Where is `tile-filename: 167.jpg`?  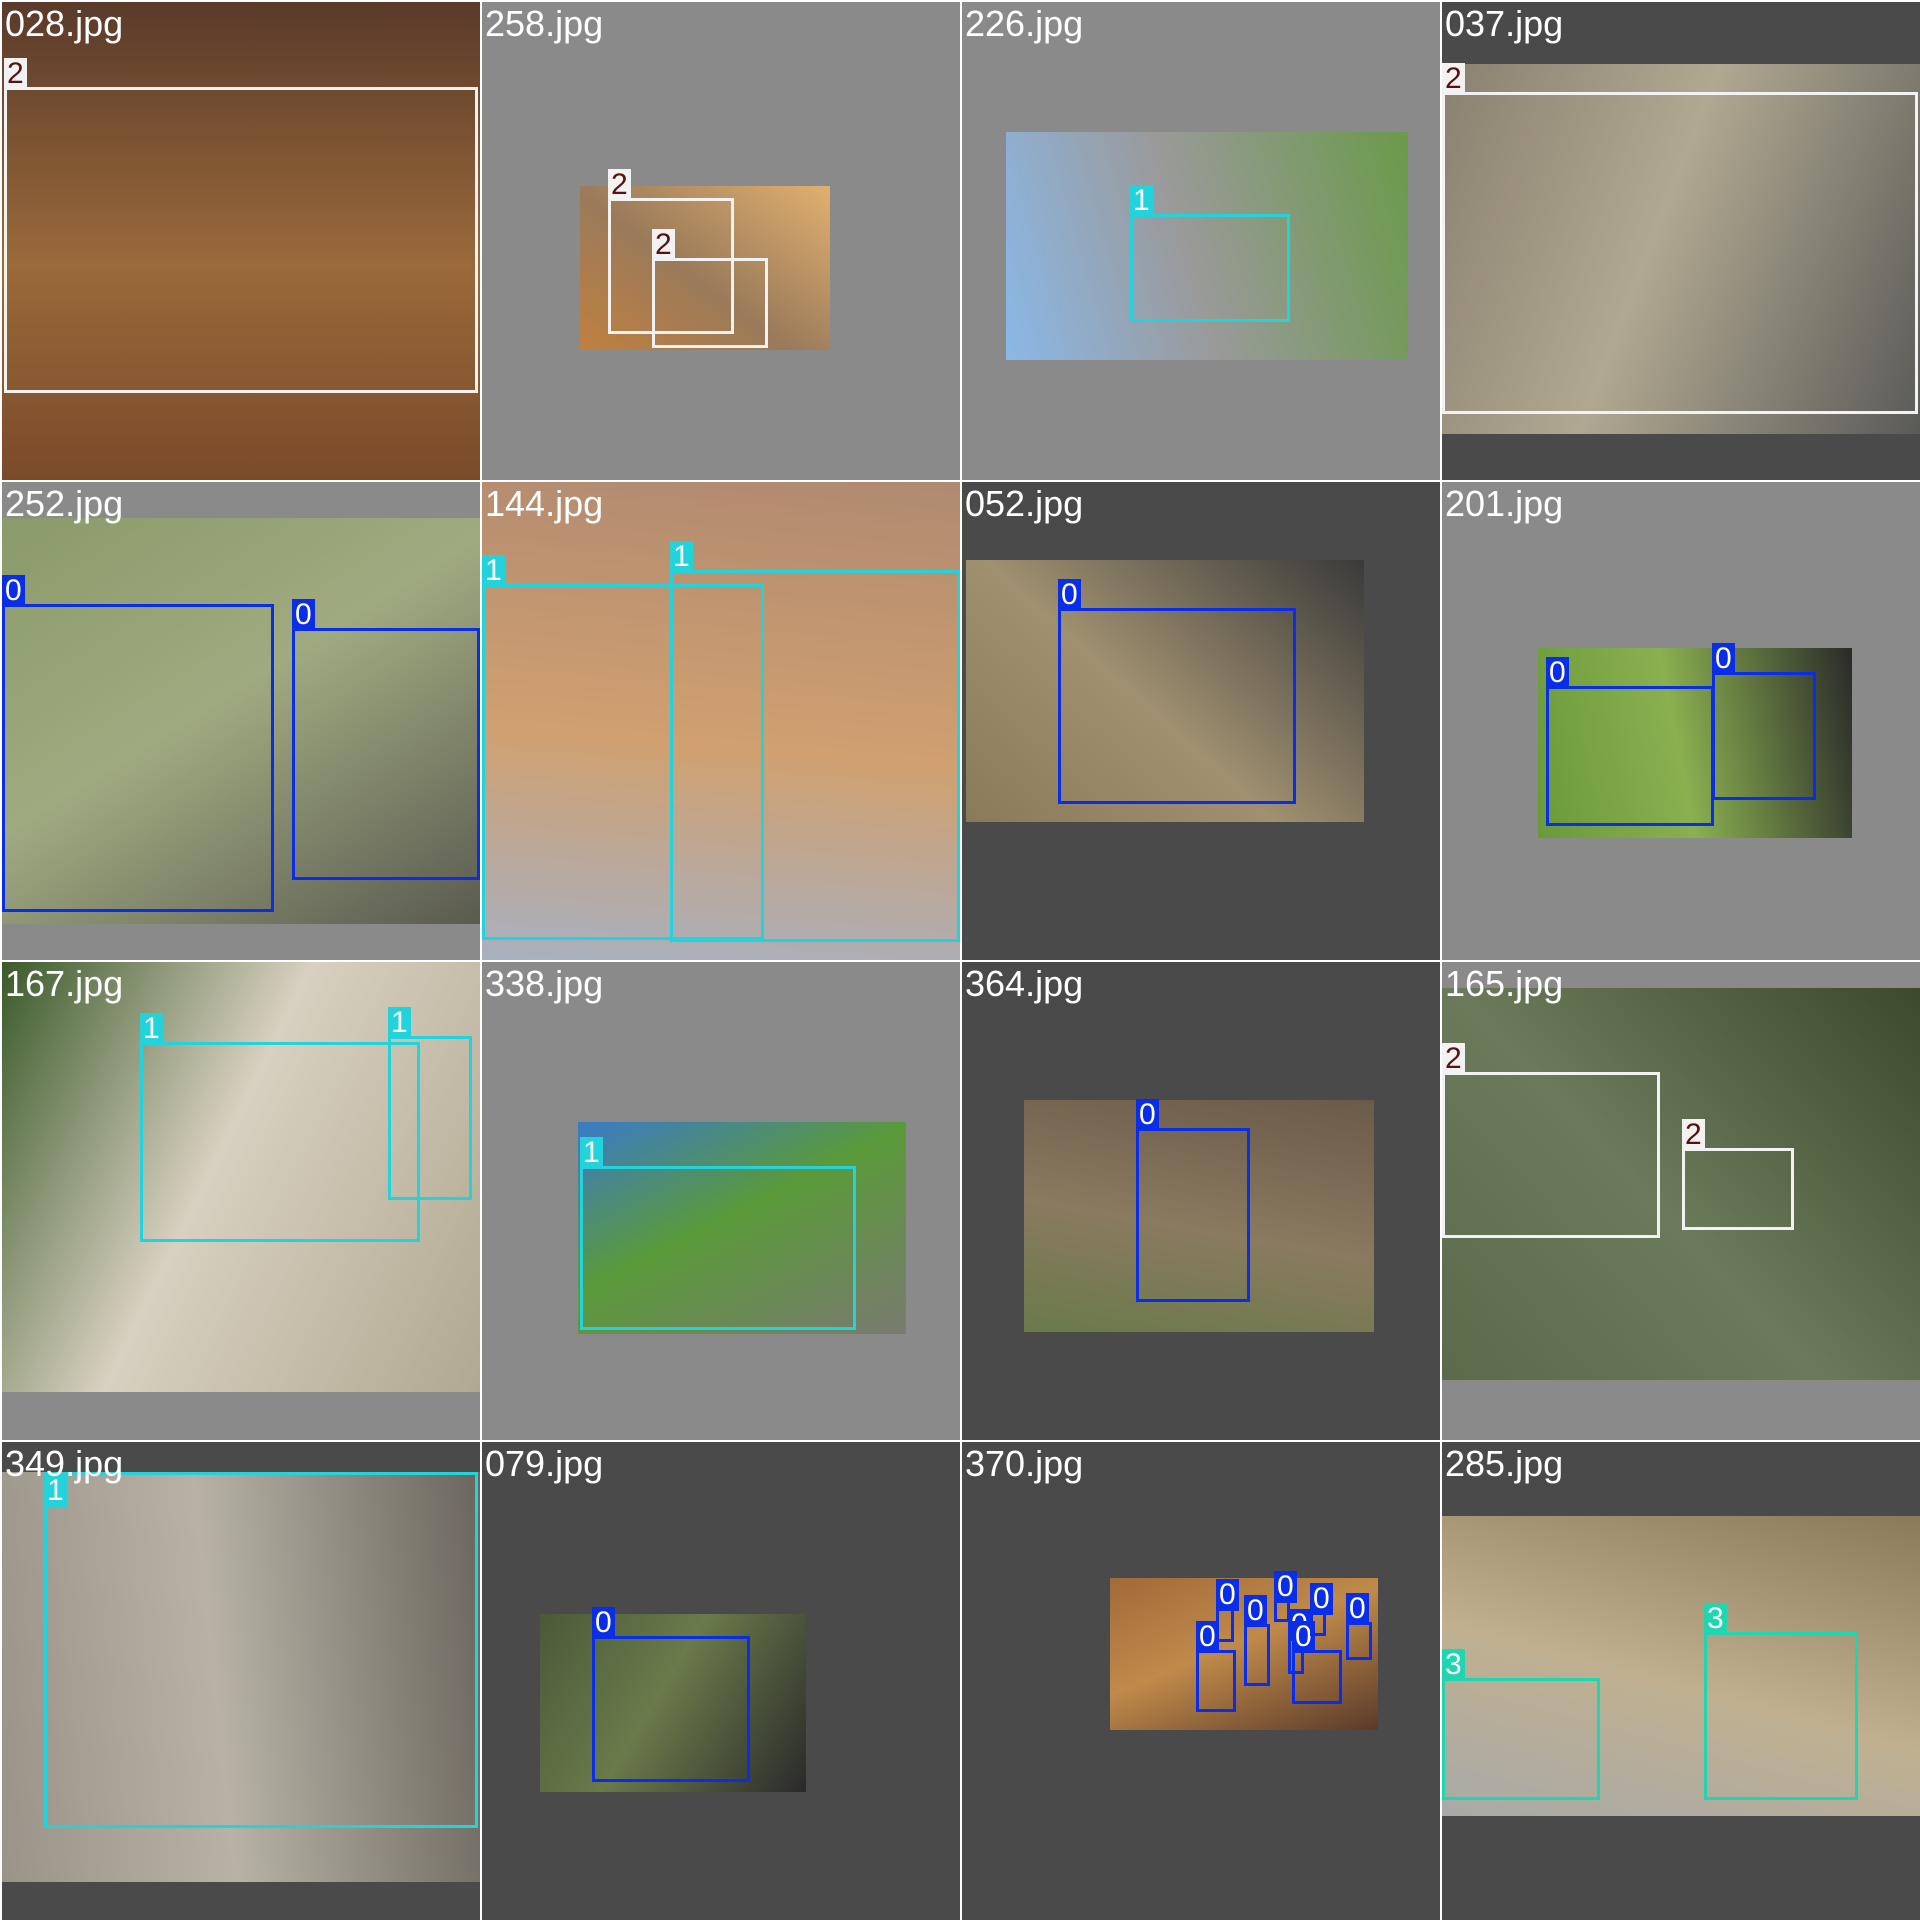 tile-filename: 167.jpg is located at coordinates (64, 983).